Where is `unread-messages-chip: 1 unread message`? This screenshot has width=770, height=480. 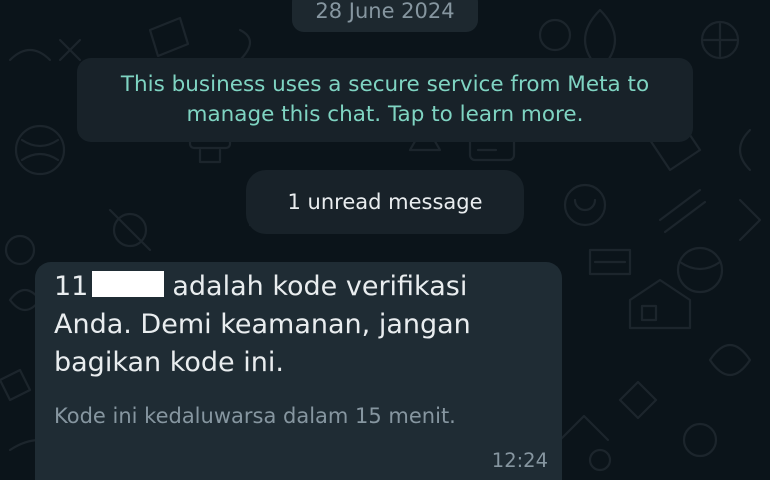
unread-messages-chip: 1 unread message is located at coordinates (385, 202).